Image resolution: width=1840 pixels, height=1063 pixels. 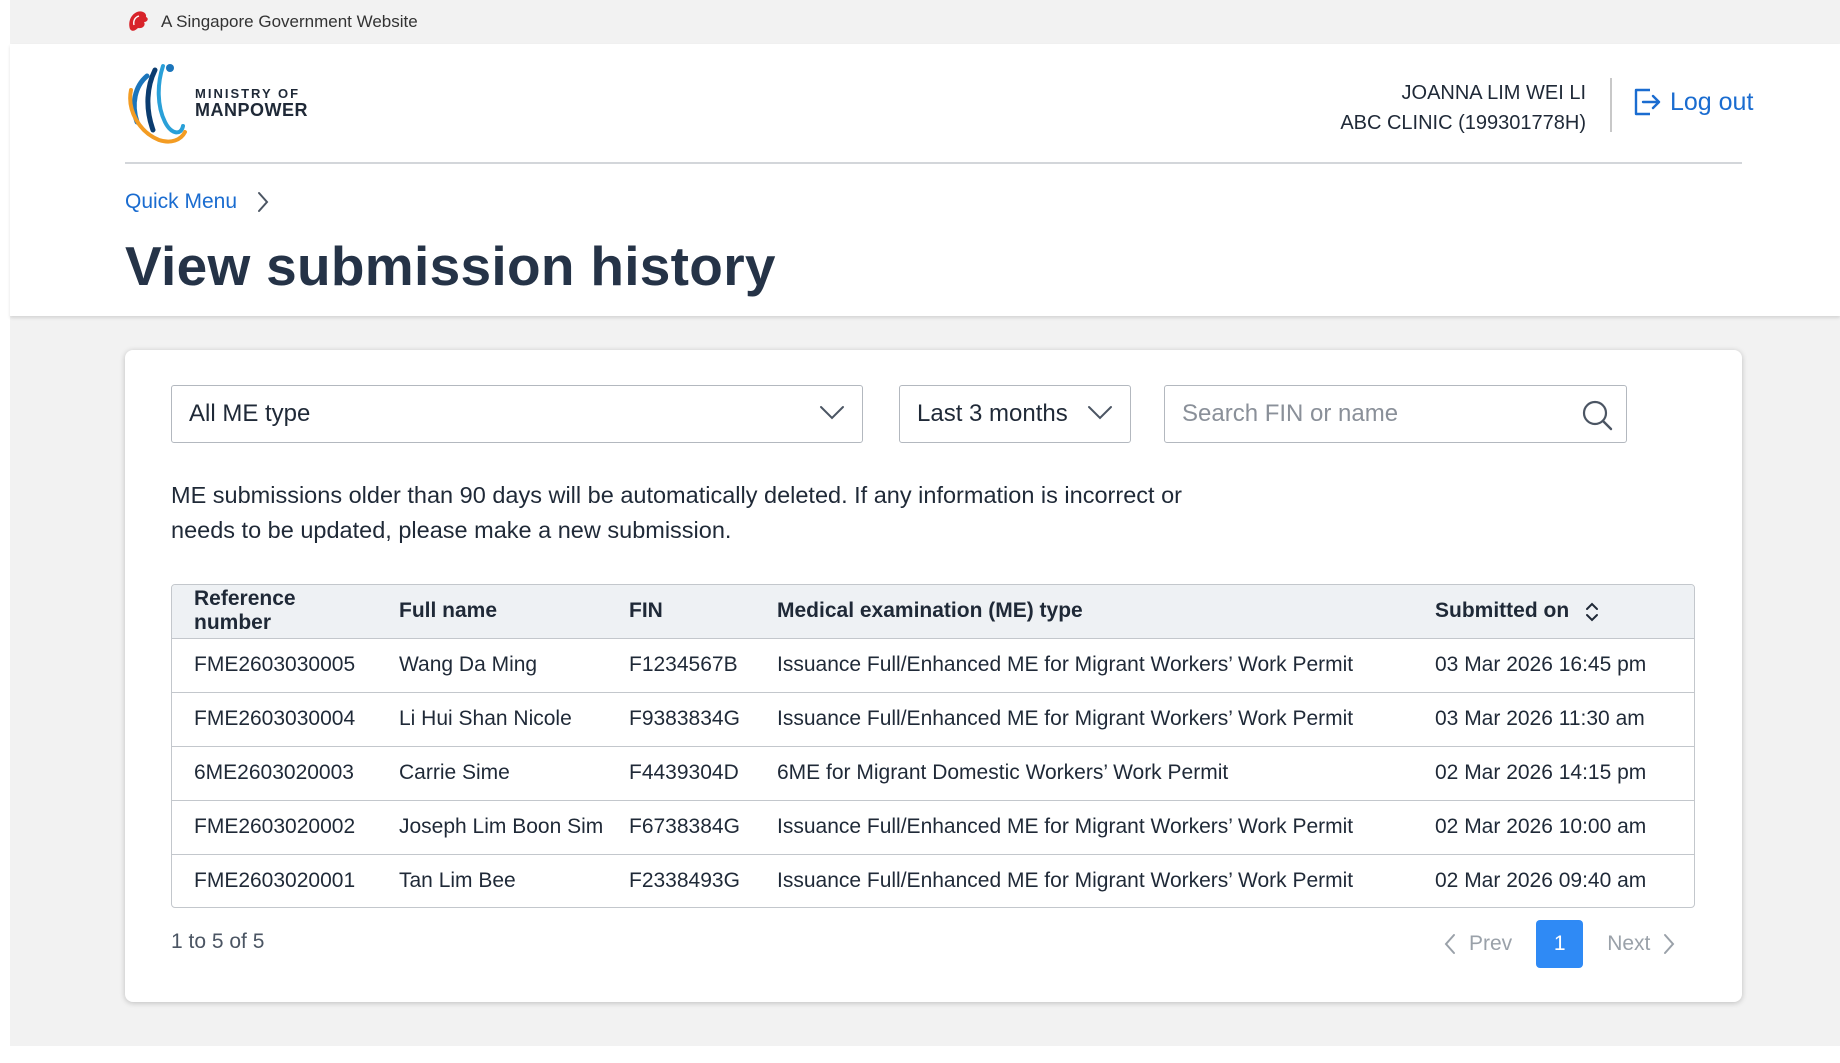 What do you see at coordinates (275, 718) in the screenshot?
I see `cell-reference-number: FME2603030004` at bounding box center [275, 718].